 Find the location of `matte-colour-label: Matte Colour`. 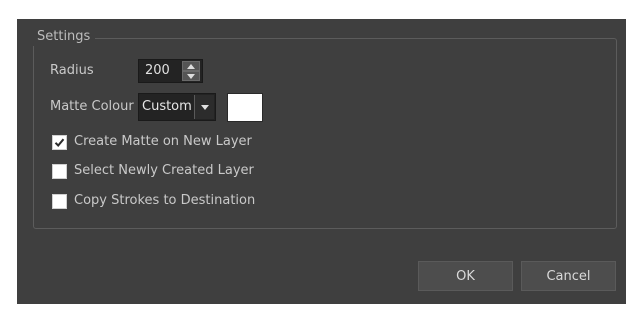

matte-colour-label: Matte Colour is located at coordinates (92, 106).